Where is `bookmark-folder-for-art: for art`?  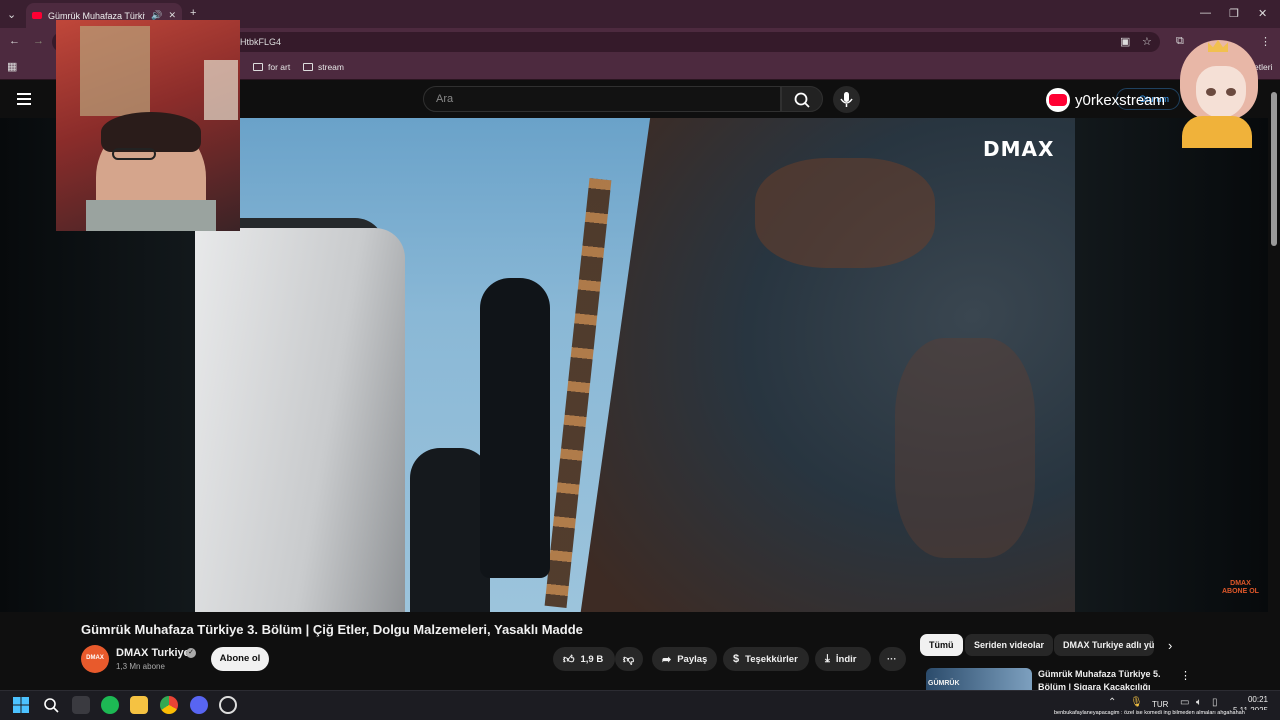 bookmark-folder-for-art: for art is located at coordinates (271, 67).